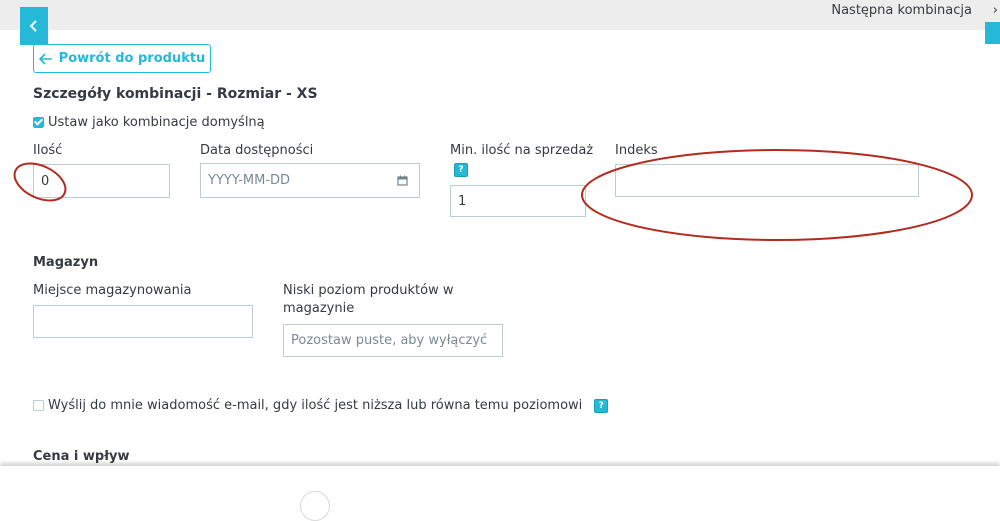 The width and height of the screenshot is (1000, 521). I want to click on min-quantity-label: Min. ilość na sprzedaż, so click(522, 150).